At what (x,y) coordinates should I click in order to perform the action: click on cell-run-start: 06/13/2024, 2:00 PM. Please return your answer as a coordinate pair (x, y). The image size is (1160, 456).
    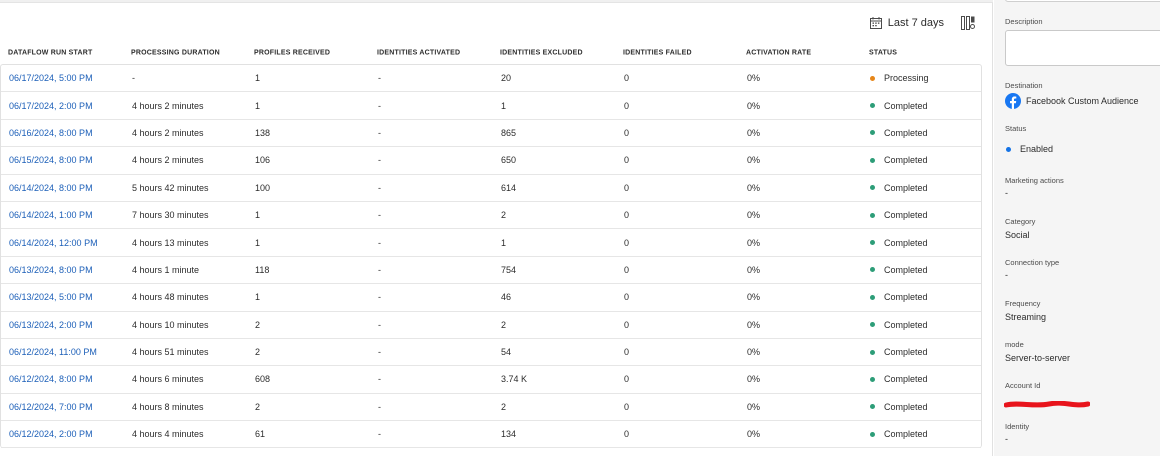
    Looking at the image, I should click on (51, 325).